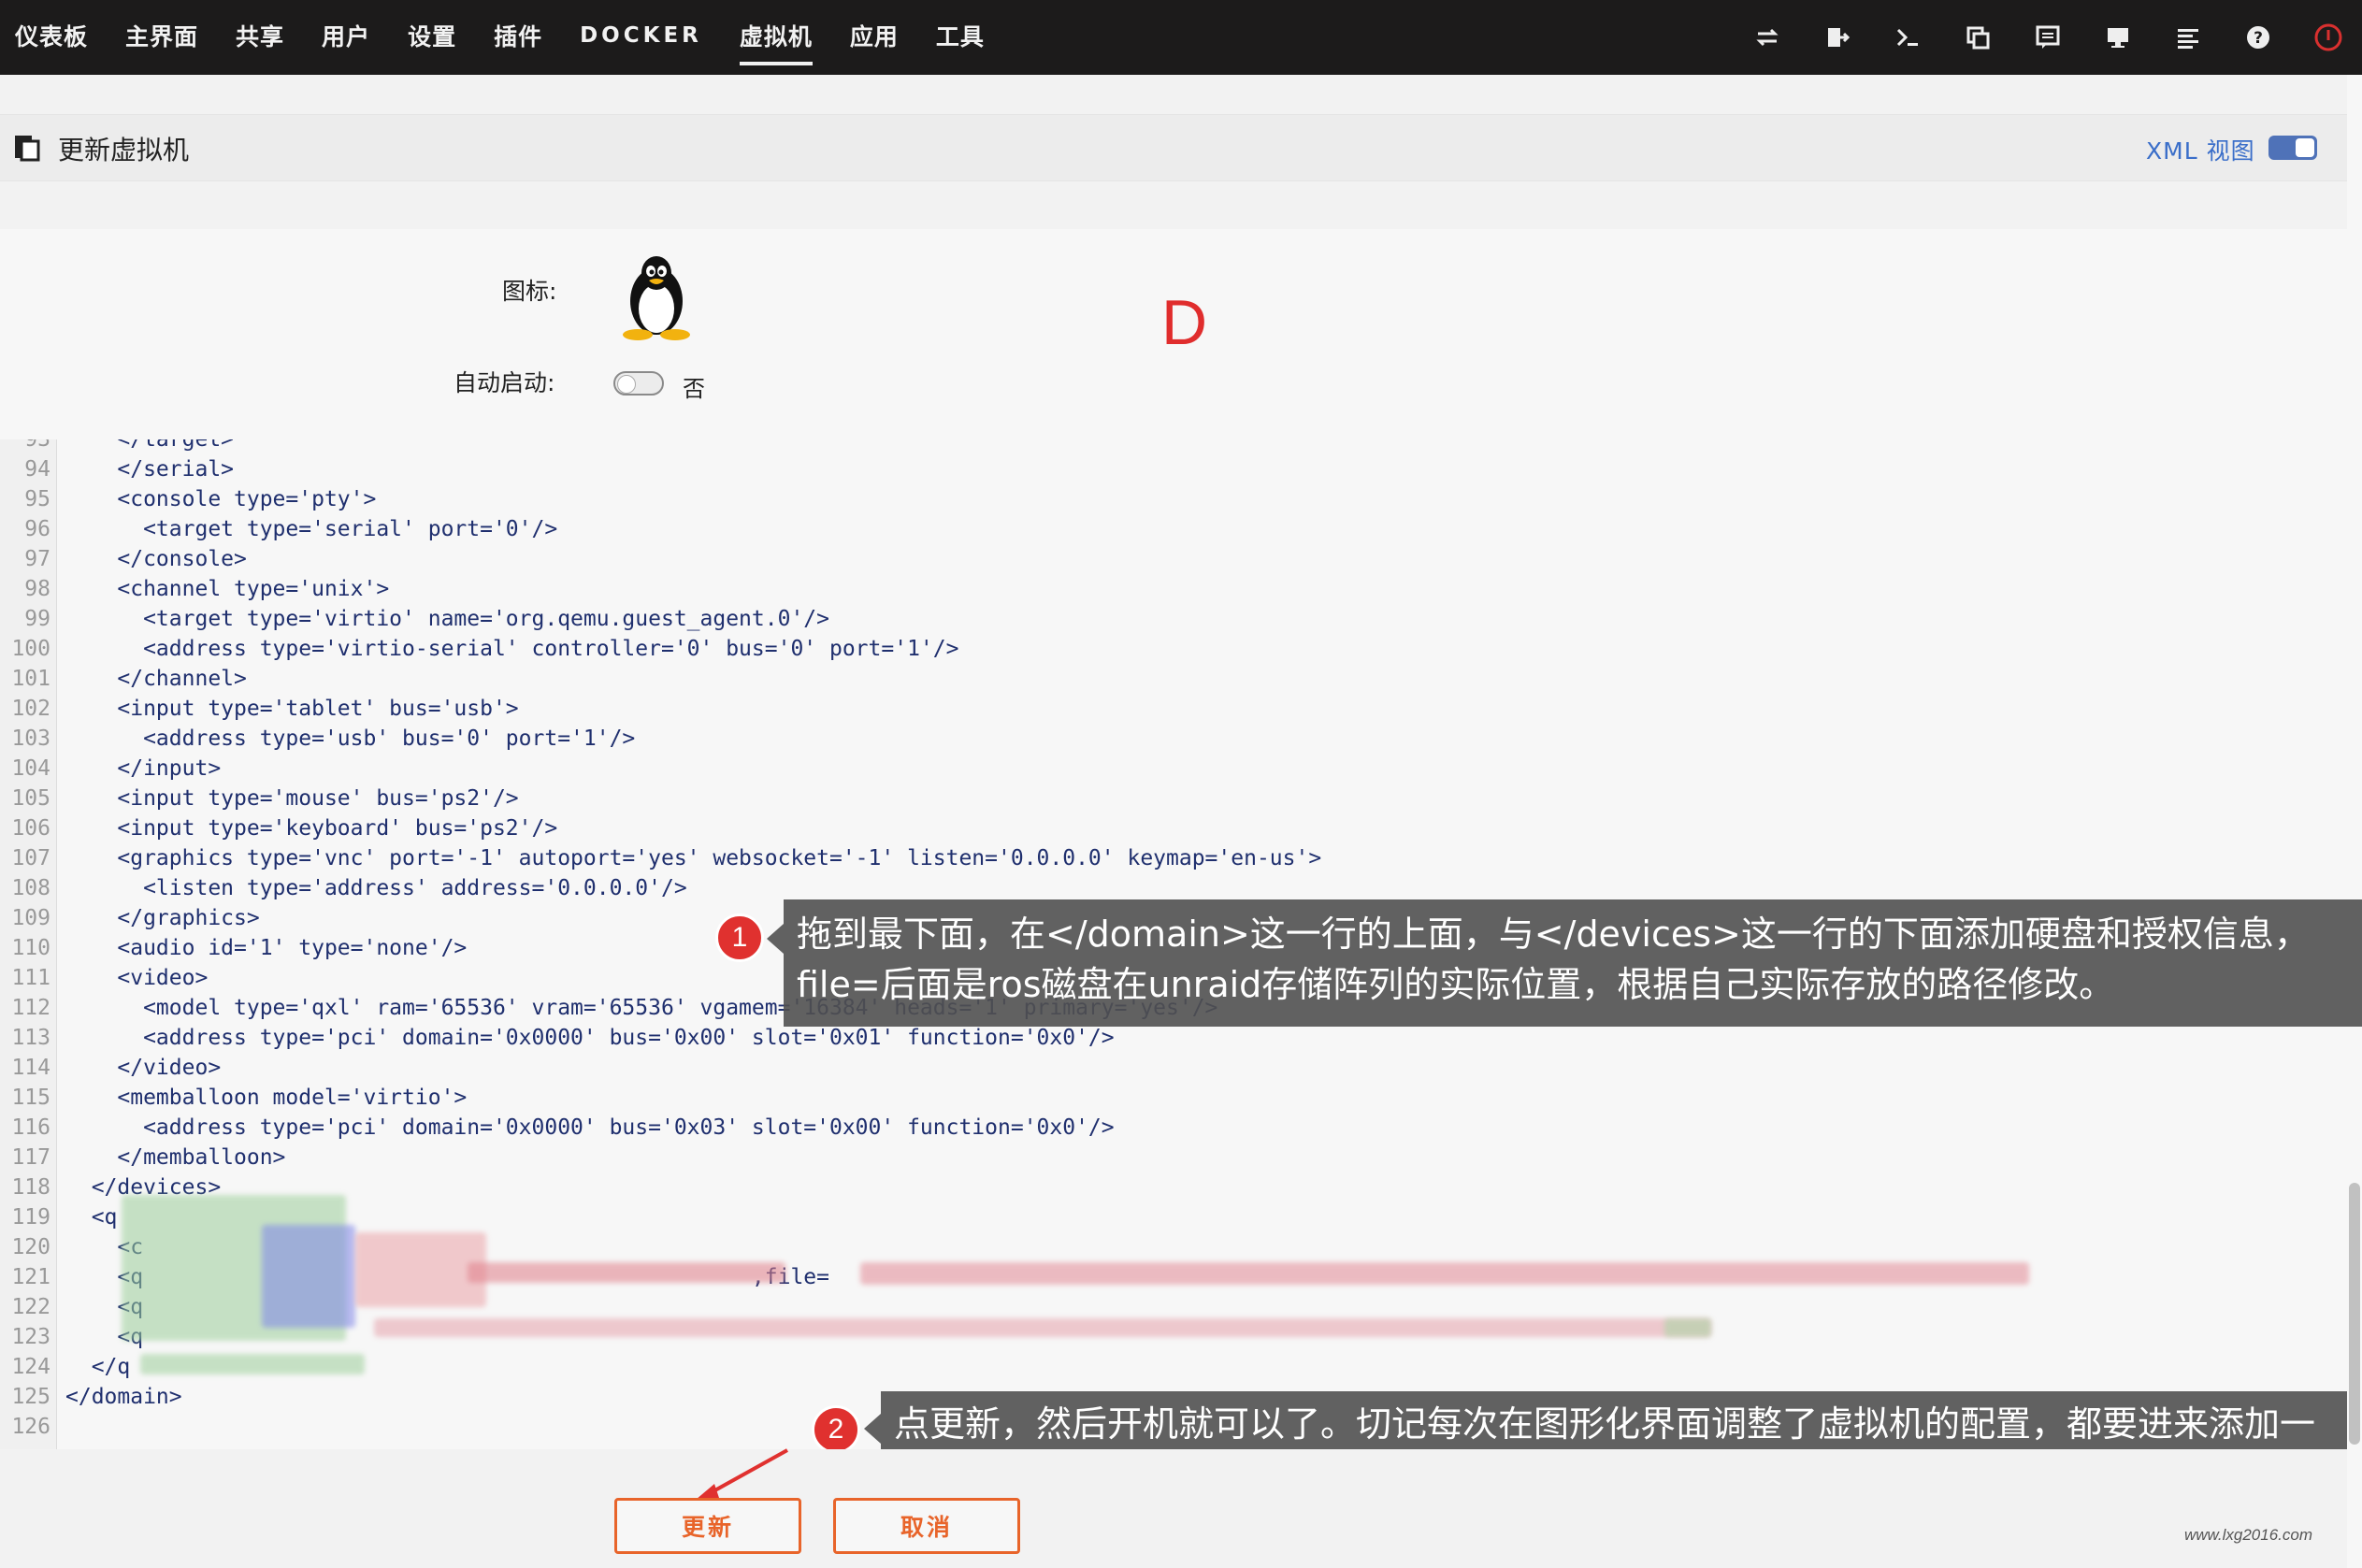  Describe the element at coordinates (37, 469) in the screenshot. I see `line-number: 94` at that location.